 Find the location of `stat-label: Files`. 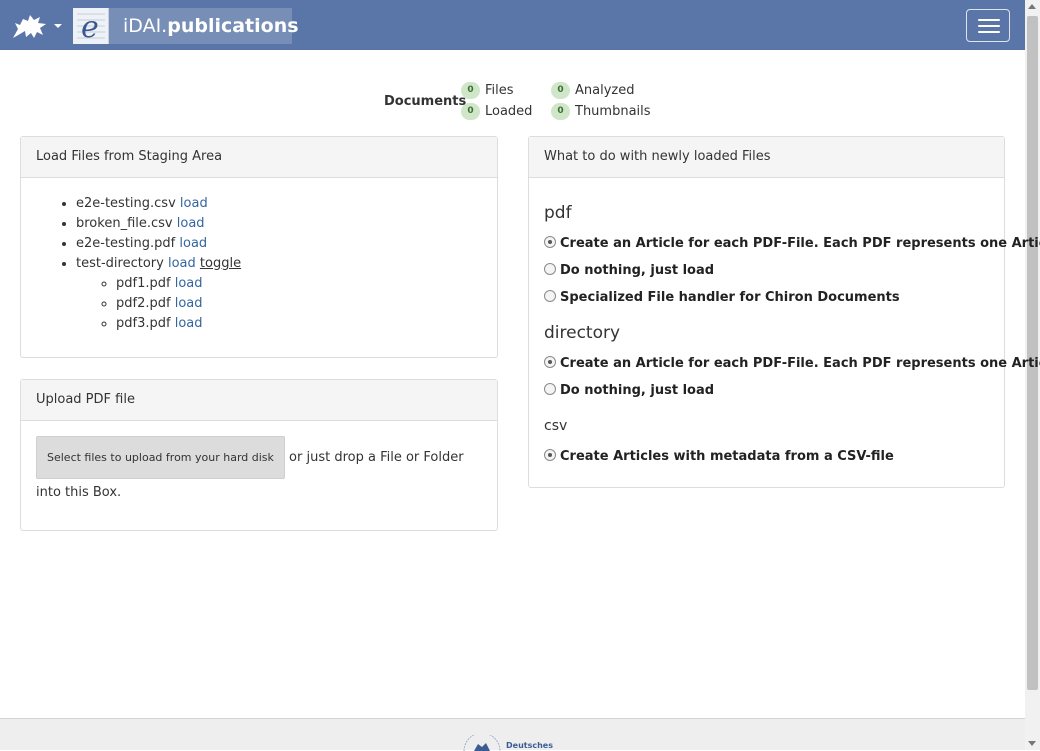

stat-label: Files is located at coordinates (499, 90).